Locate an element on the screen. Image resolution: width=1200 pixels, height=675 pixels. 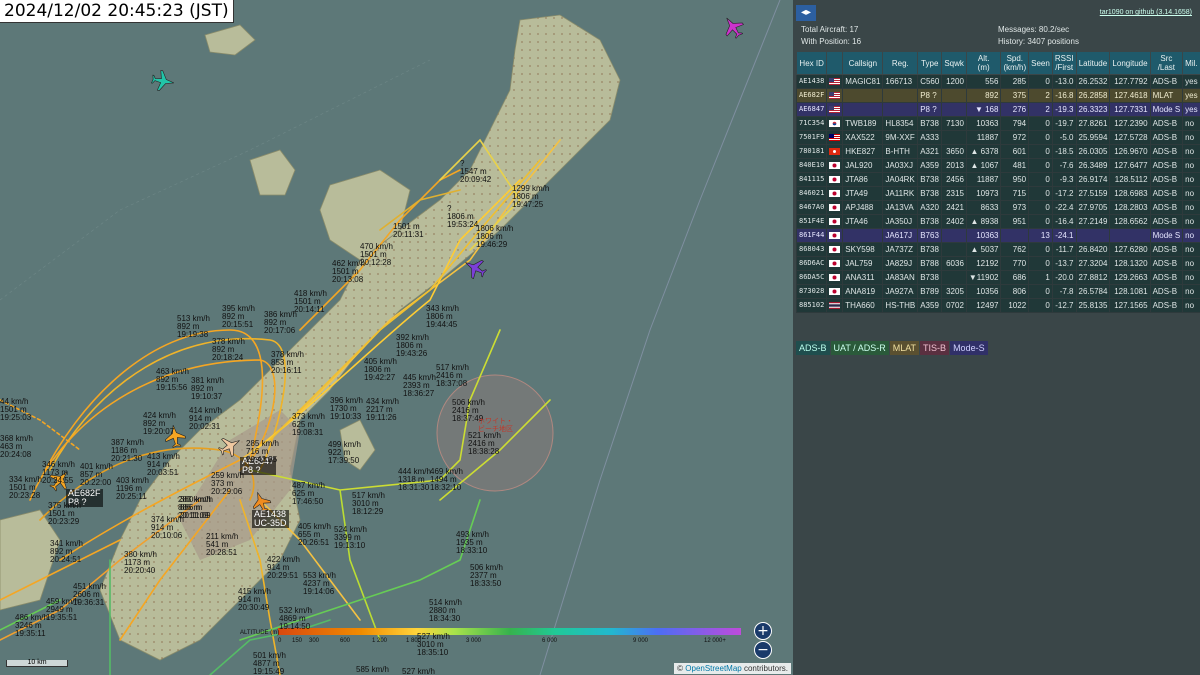
cell-lon: 127.2390 is located at coordinates (1130, 123).